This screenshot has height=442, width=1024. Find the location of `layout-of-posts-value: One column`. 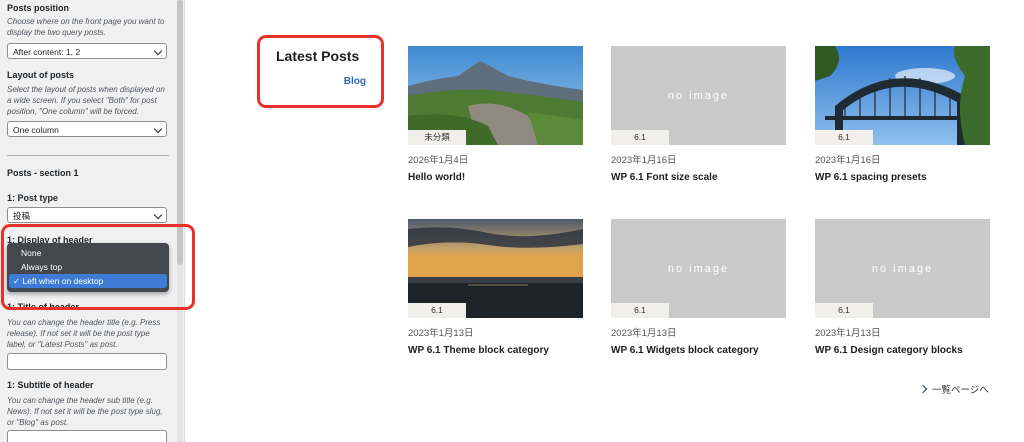

layout-of-posts-value: One column is located at coordinates (36, 130).